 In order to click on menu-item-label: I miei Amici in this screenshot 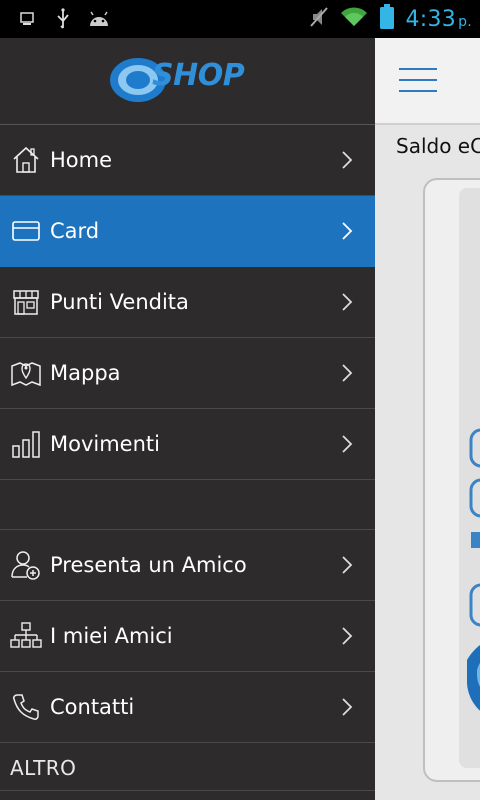, I will do `click(111, 636)`.